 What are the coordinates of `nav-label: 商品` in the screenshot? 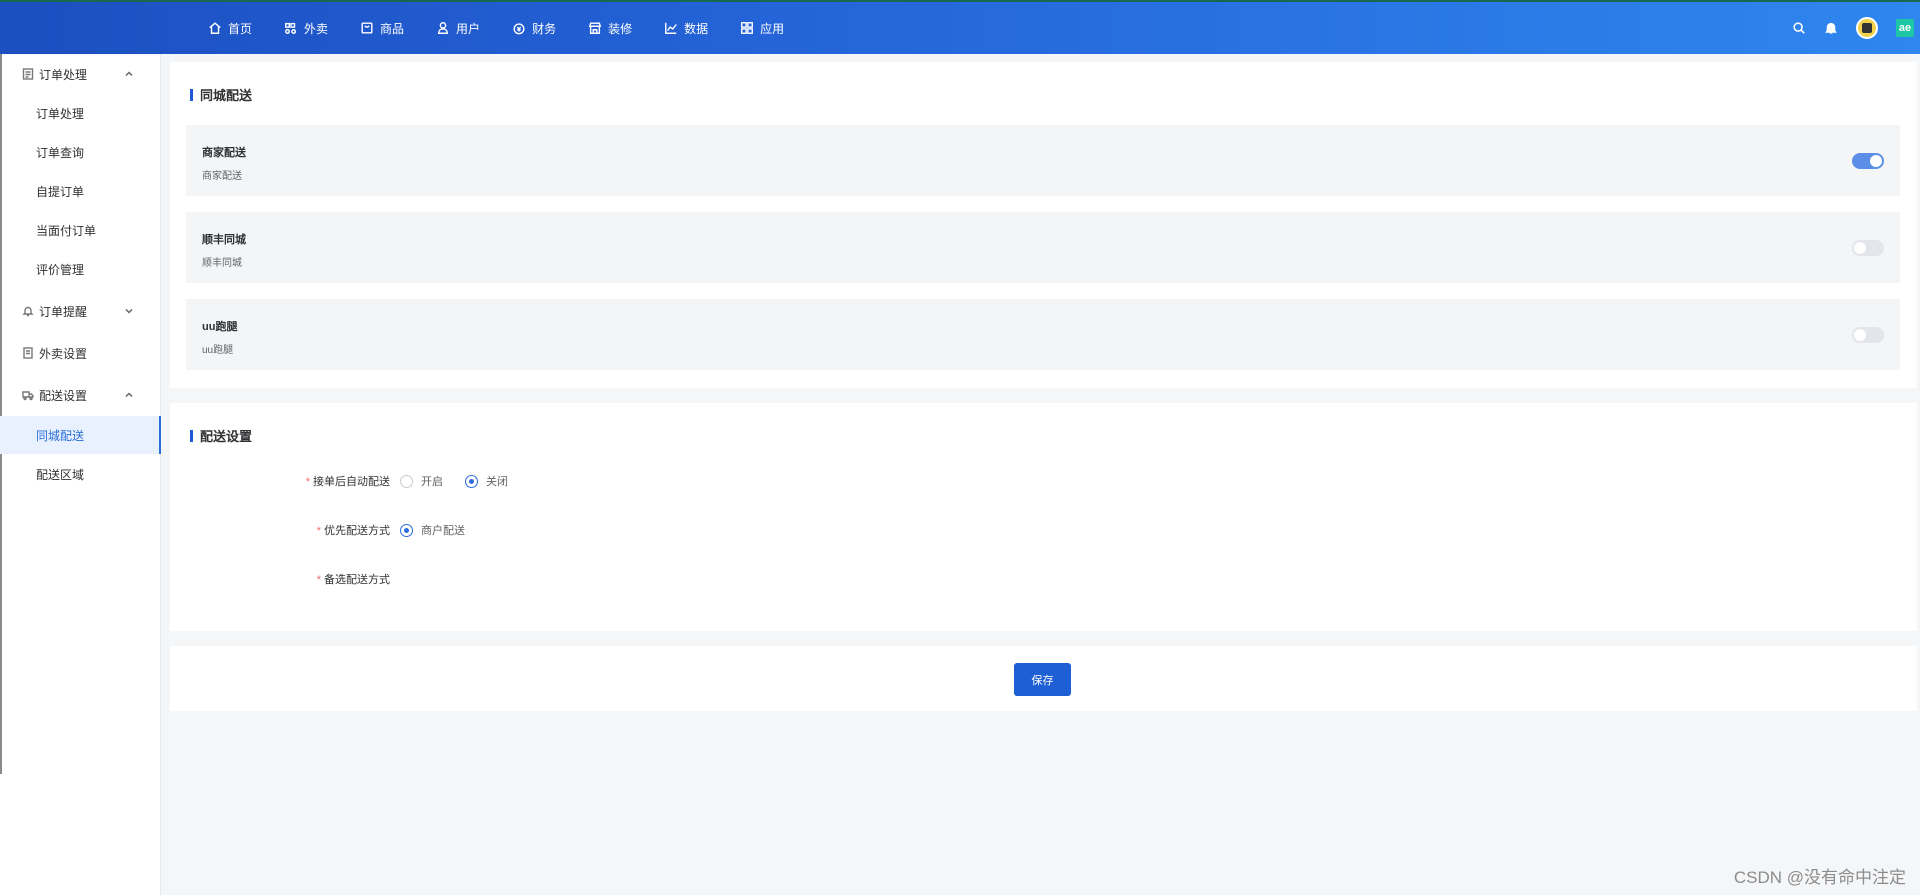 It's located at (392, 28).